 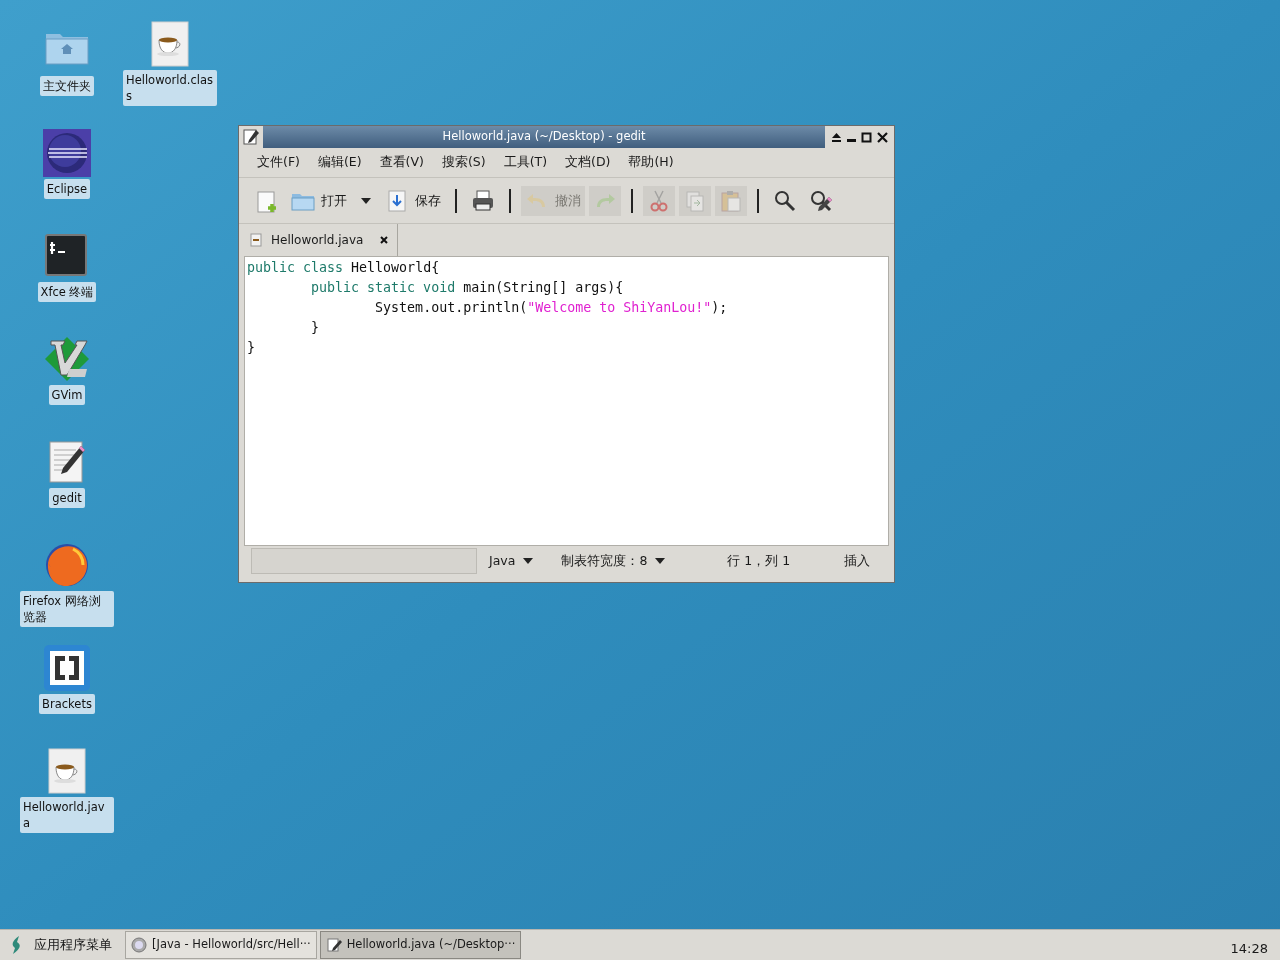 I want to click on tab-width-selector: 制表符宽度：8, so click(x=613, y=561).